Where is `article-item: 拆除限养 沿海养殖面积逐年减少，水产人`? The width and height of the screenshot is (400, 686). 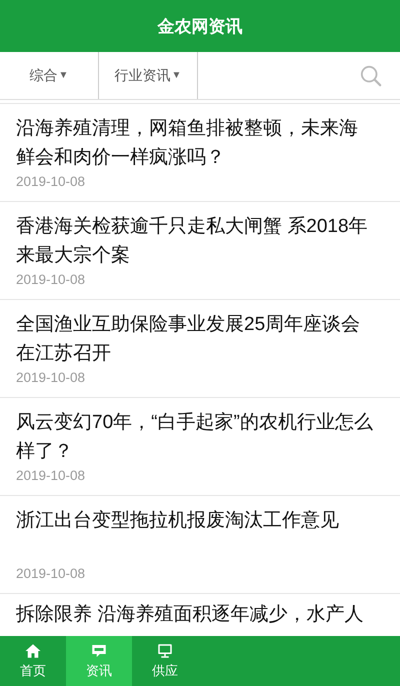 article-item: 拆除限养 沿海养殖面积逐年减少，水产人 is located at coordinates (200, 611).